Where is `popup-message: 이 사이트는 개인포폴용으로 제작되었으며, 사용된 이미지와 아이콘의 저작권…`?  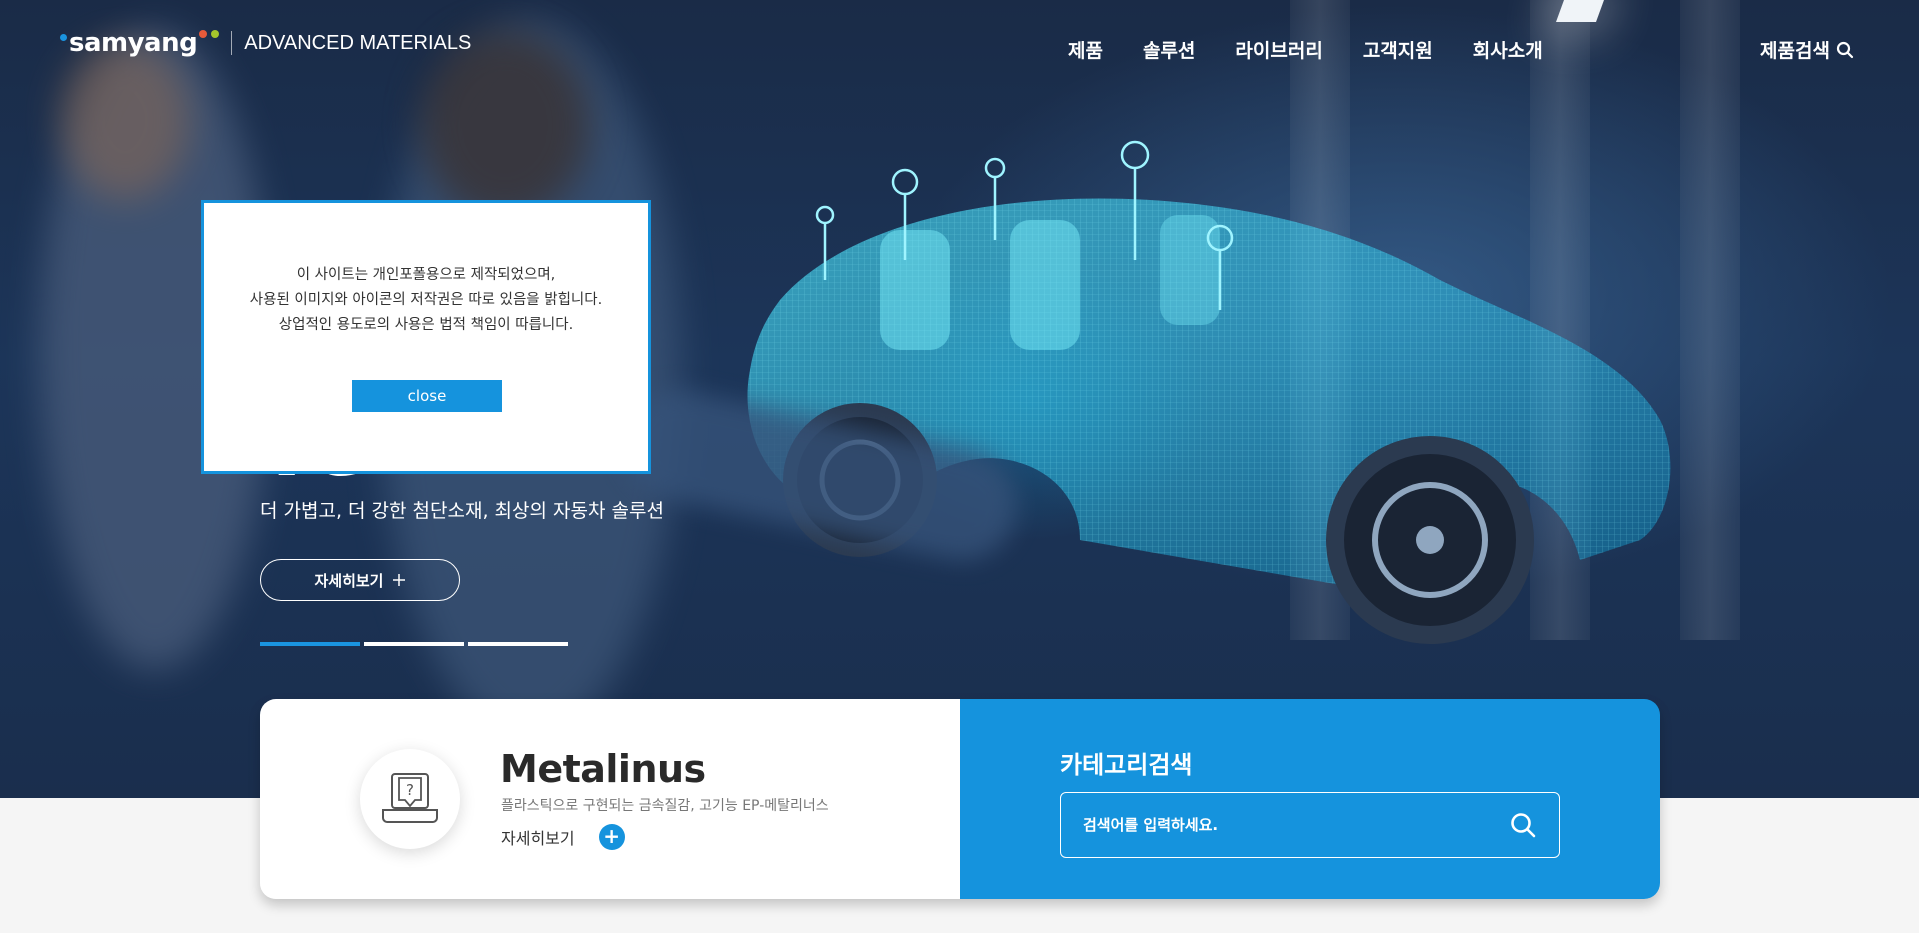
popup-message: 이 사이트는 개인포폴용으로 제작되었으며, 사용된 이미지와 아이콘의 저작권… is located at coordinates (426, 300).